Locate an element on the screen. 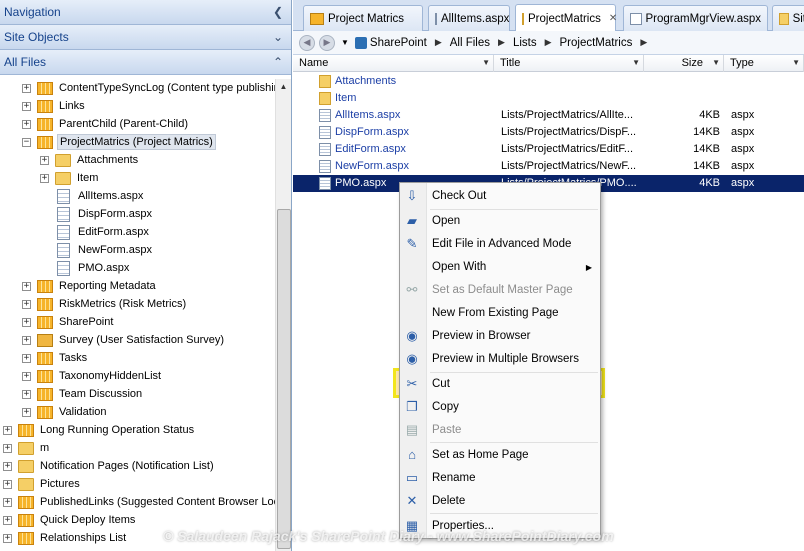 The height and width of the screenshot is (551, 804). menu-item-set-as-home-page: ⌂ Set as Home Page is located at coordinates (500, 455).